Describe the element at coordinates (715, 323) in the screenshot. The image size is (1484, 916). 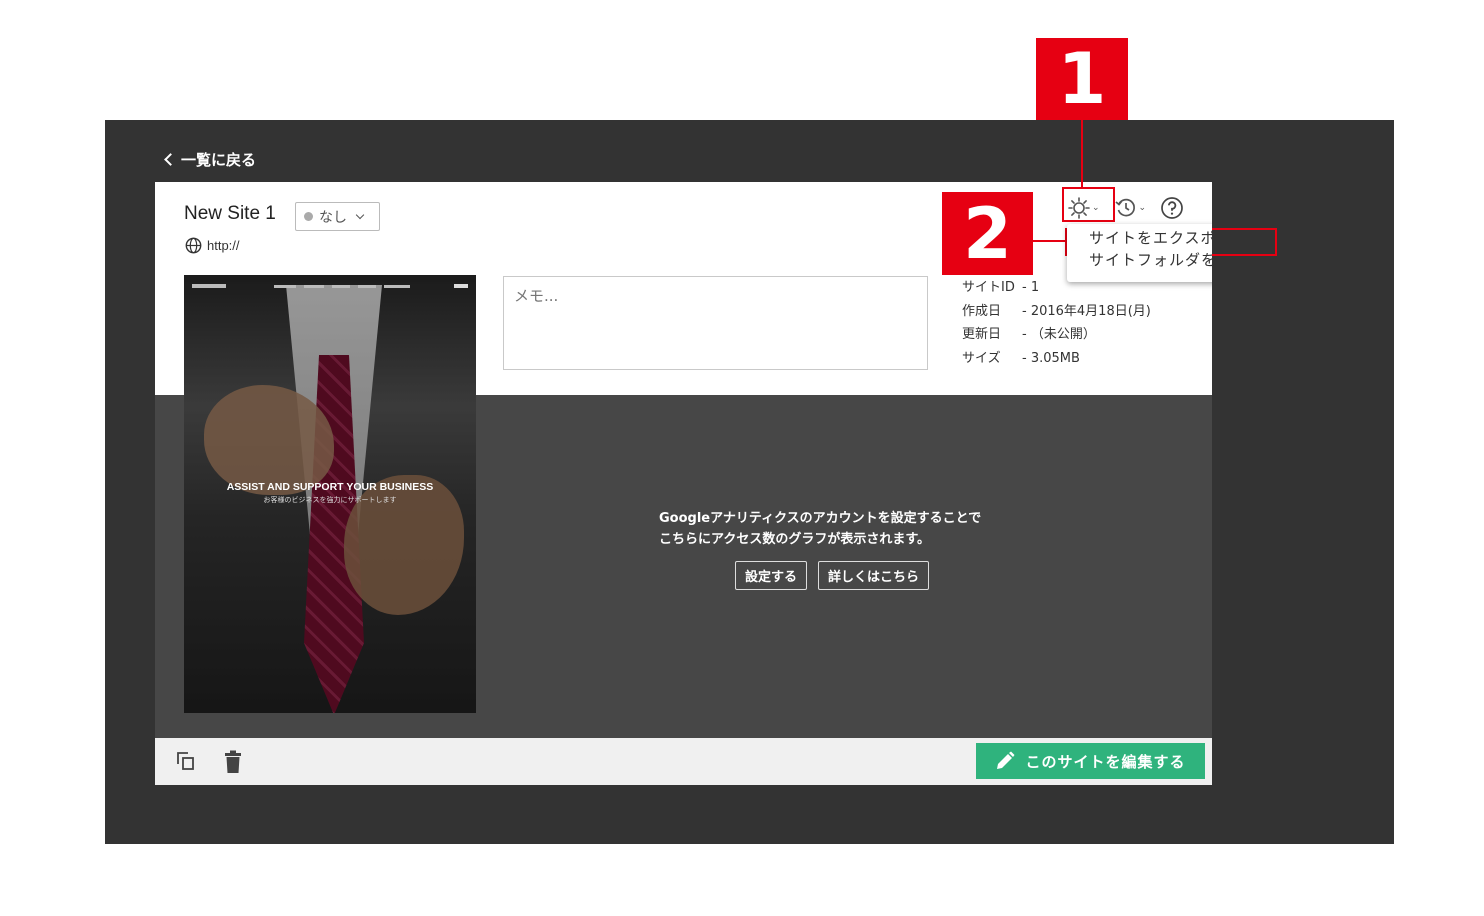
I see `memo-field` at that location.